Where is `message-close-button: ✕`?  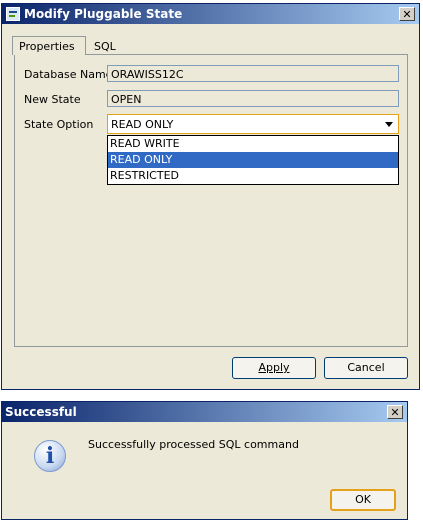
message-close-button: ✕ is located at coordinates (395, 412).